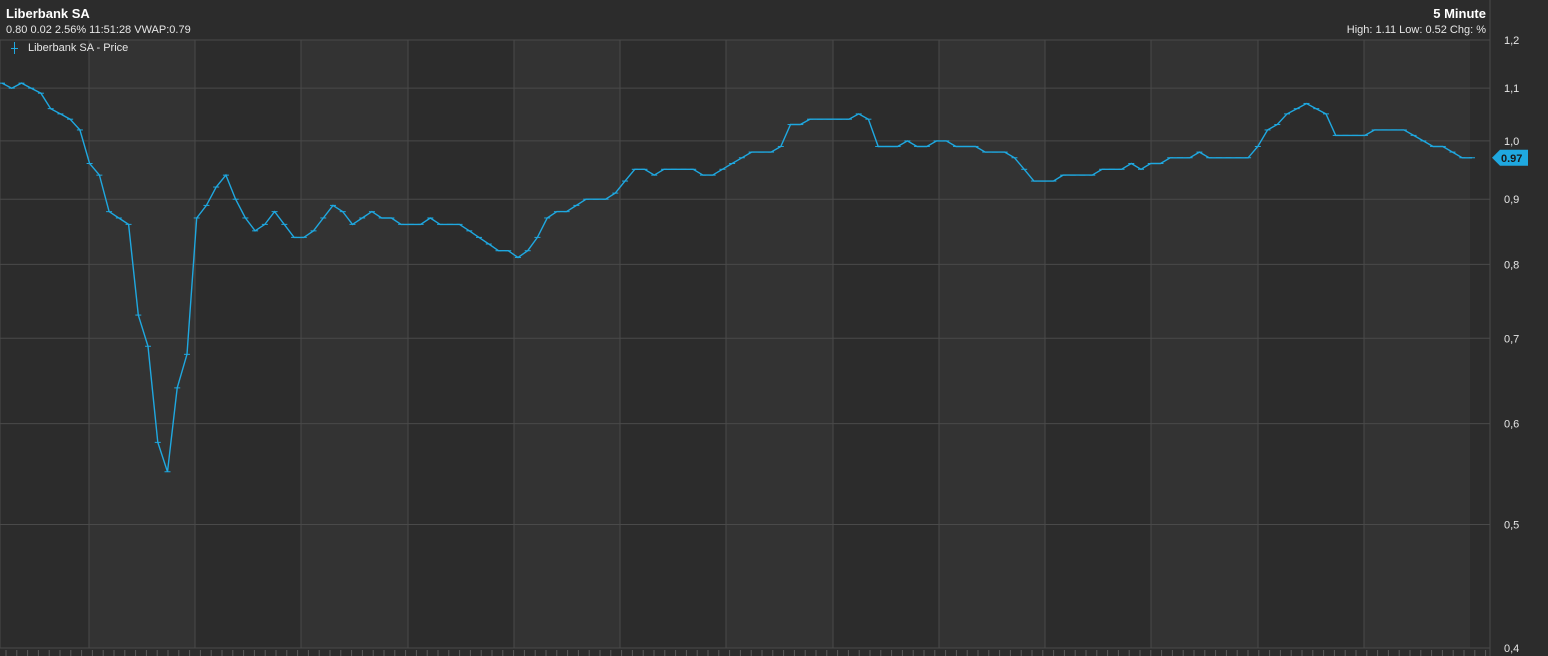  Describe the element at coordinates (98, 30) in the screenshot. I see `quote-summary: 0.80 0.02 2.56% 11:51:28 VWAP:0.79` at that location.